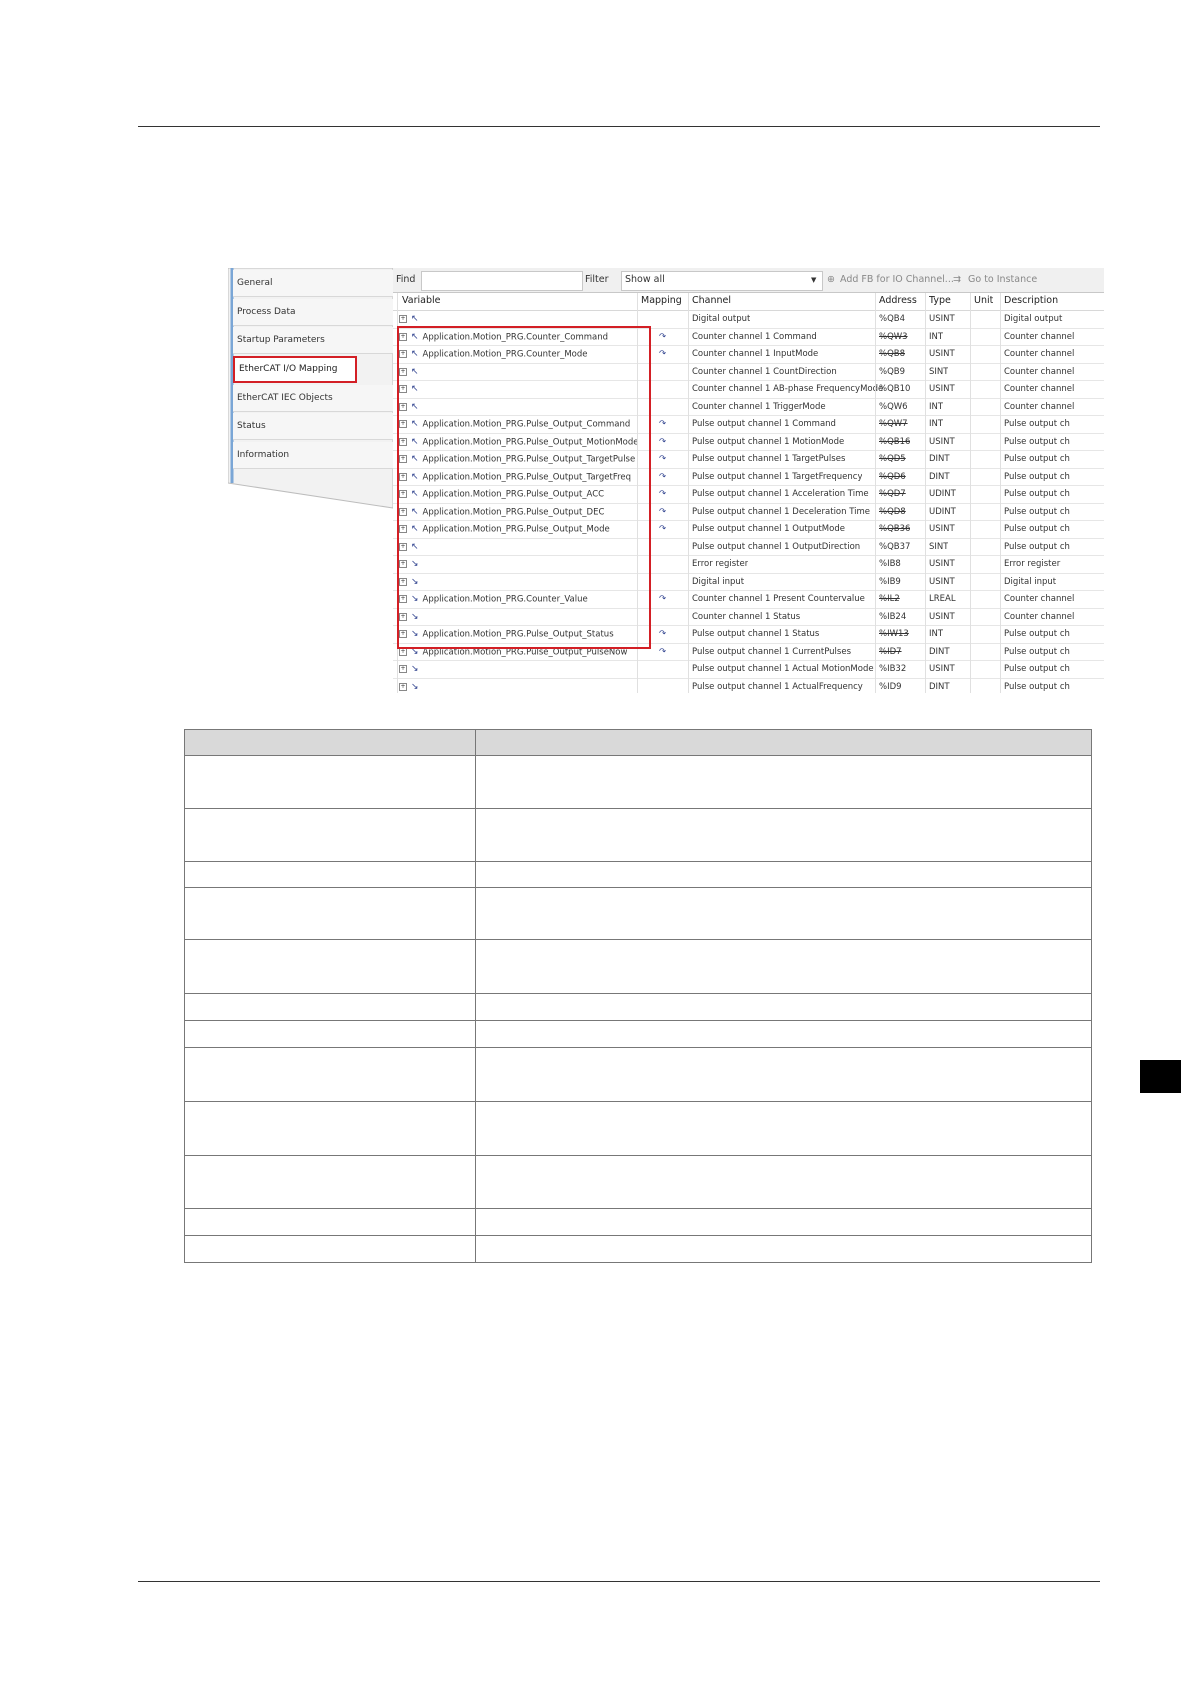  What do you see at coordinates (940, 301) in the screenshot?
I see `column-header-type: Type` at bounding box center [940, 301].